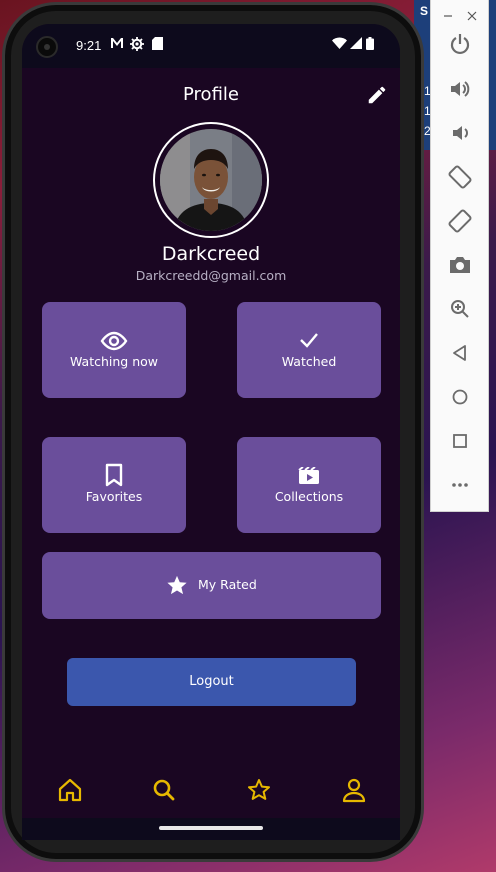 Image resolution: width=496 pixels, height=872 pixels. Describe the element at coordinates (460, 397) in the screenshot. I see `home-circle-icon` at that location.